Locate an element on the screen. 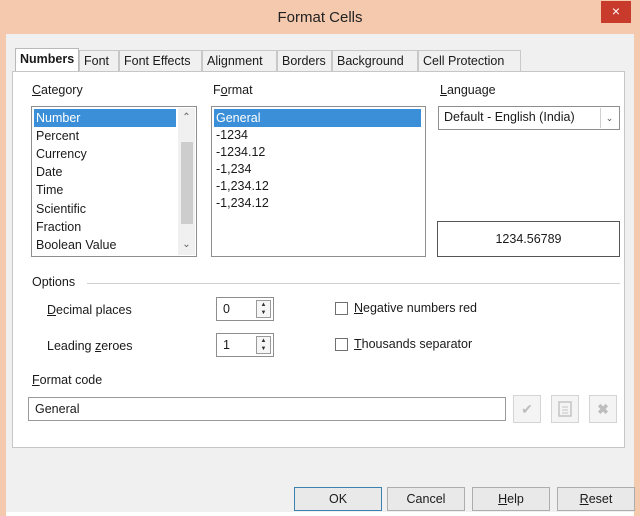  decimal-places-label: Decimal places is located at coordinates (89, 310).